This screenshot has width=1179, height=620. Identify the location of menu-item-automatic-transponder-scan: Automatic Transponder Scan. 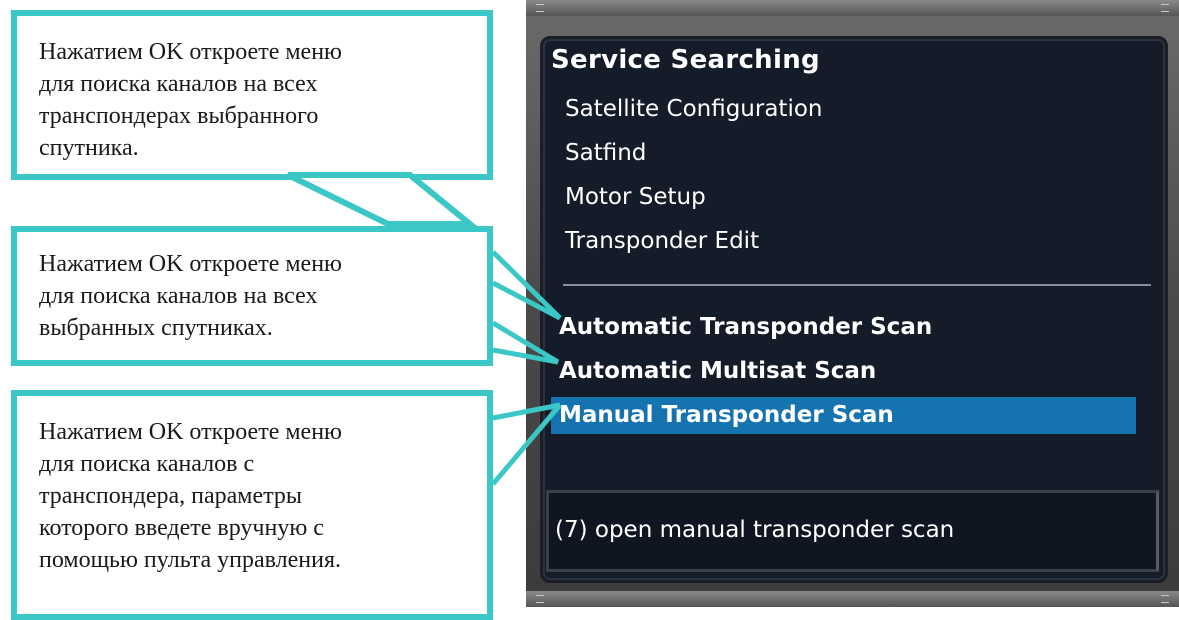
(843, 327).